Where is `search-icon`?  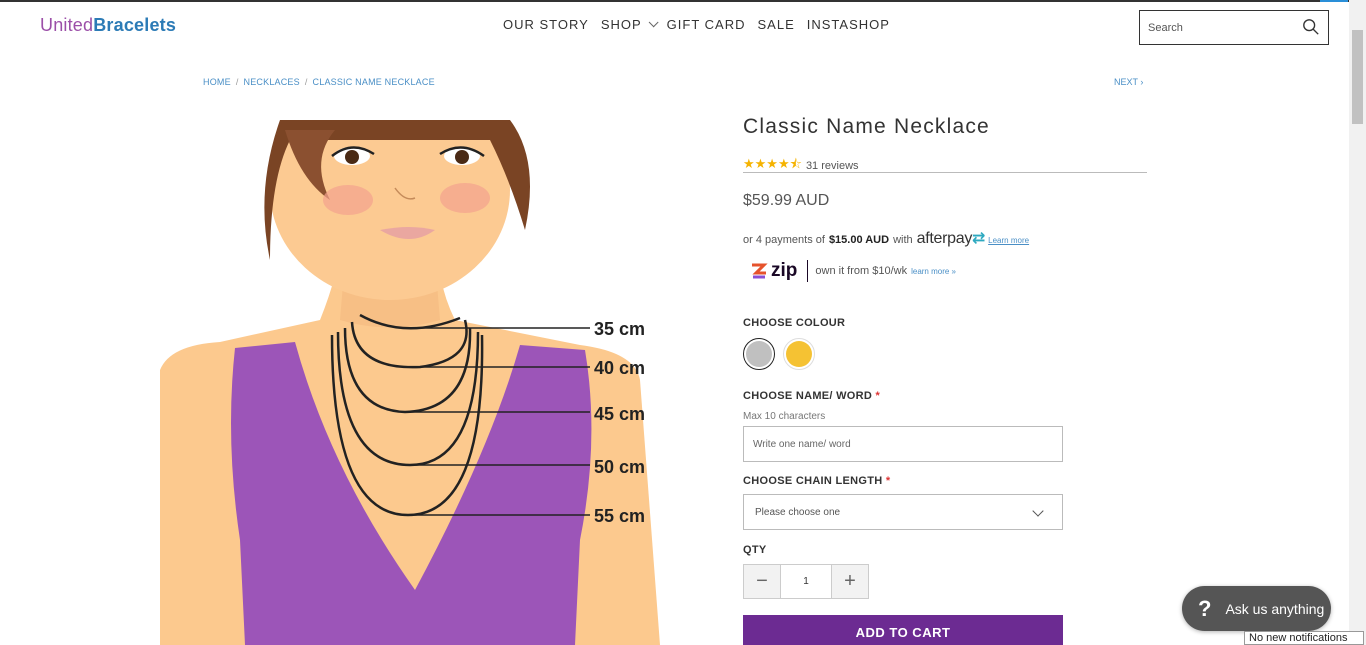
search-icon is located at coordinates (1311, 27).